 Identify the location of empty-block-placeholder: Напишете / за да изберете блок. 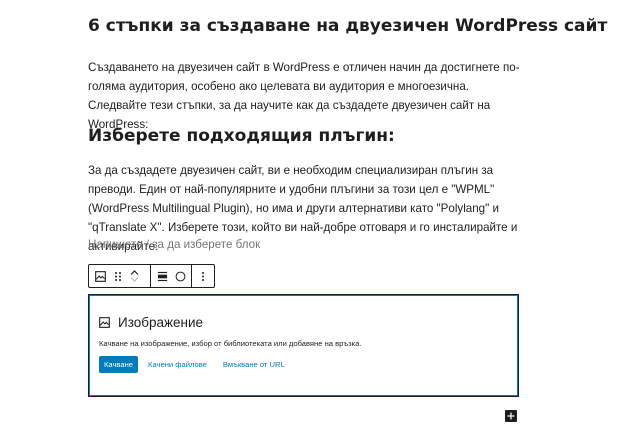
(174, 245).